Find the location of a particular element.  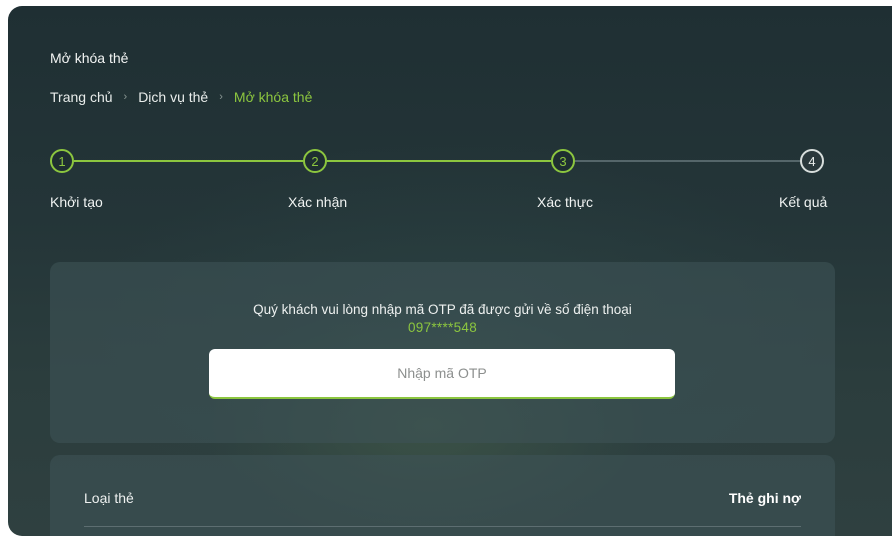

card-type-value: Thẻ ghi nợ is located at coordinates (764, 498).